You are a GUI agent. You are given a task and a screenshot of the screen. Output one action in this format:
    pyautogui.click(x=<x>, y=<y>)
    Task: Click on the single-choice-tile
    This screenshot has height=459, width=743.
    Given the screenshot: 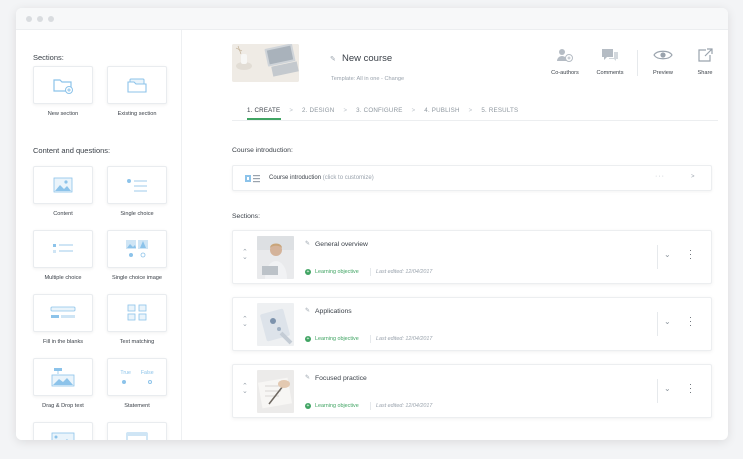 What is the action you would take?
    pyautogui.click(x=137, y=185)
    